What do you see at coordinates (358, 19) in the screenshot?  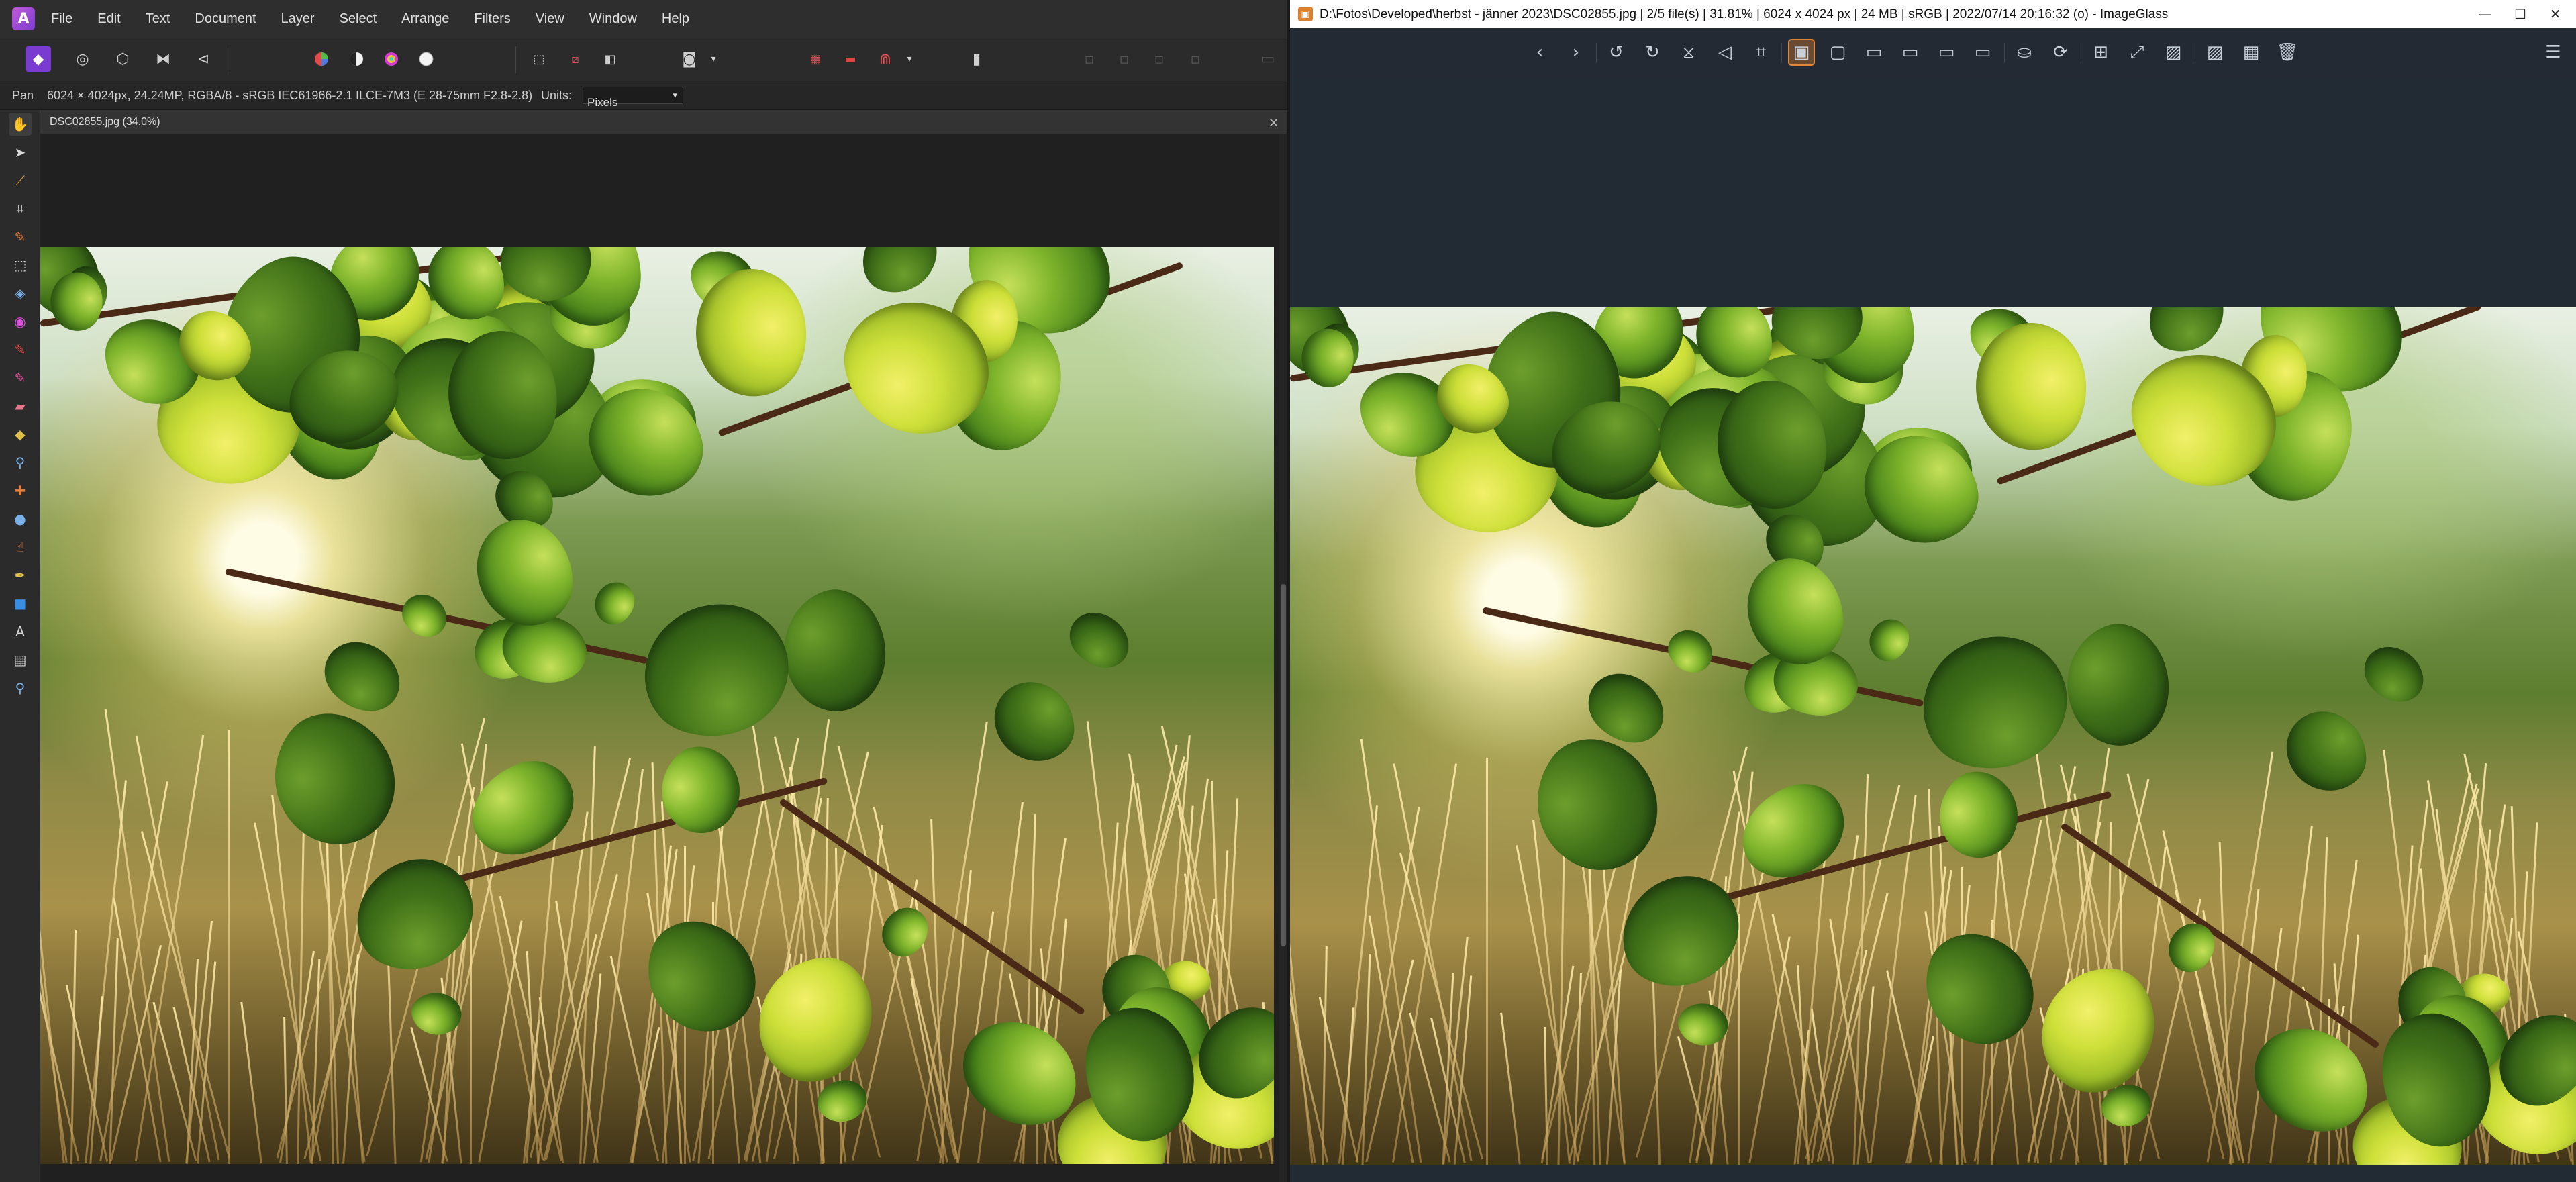 I see `menu-select: Select` at bounding box center [358, 19].